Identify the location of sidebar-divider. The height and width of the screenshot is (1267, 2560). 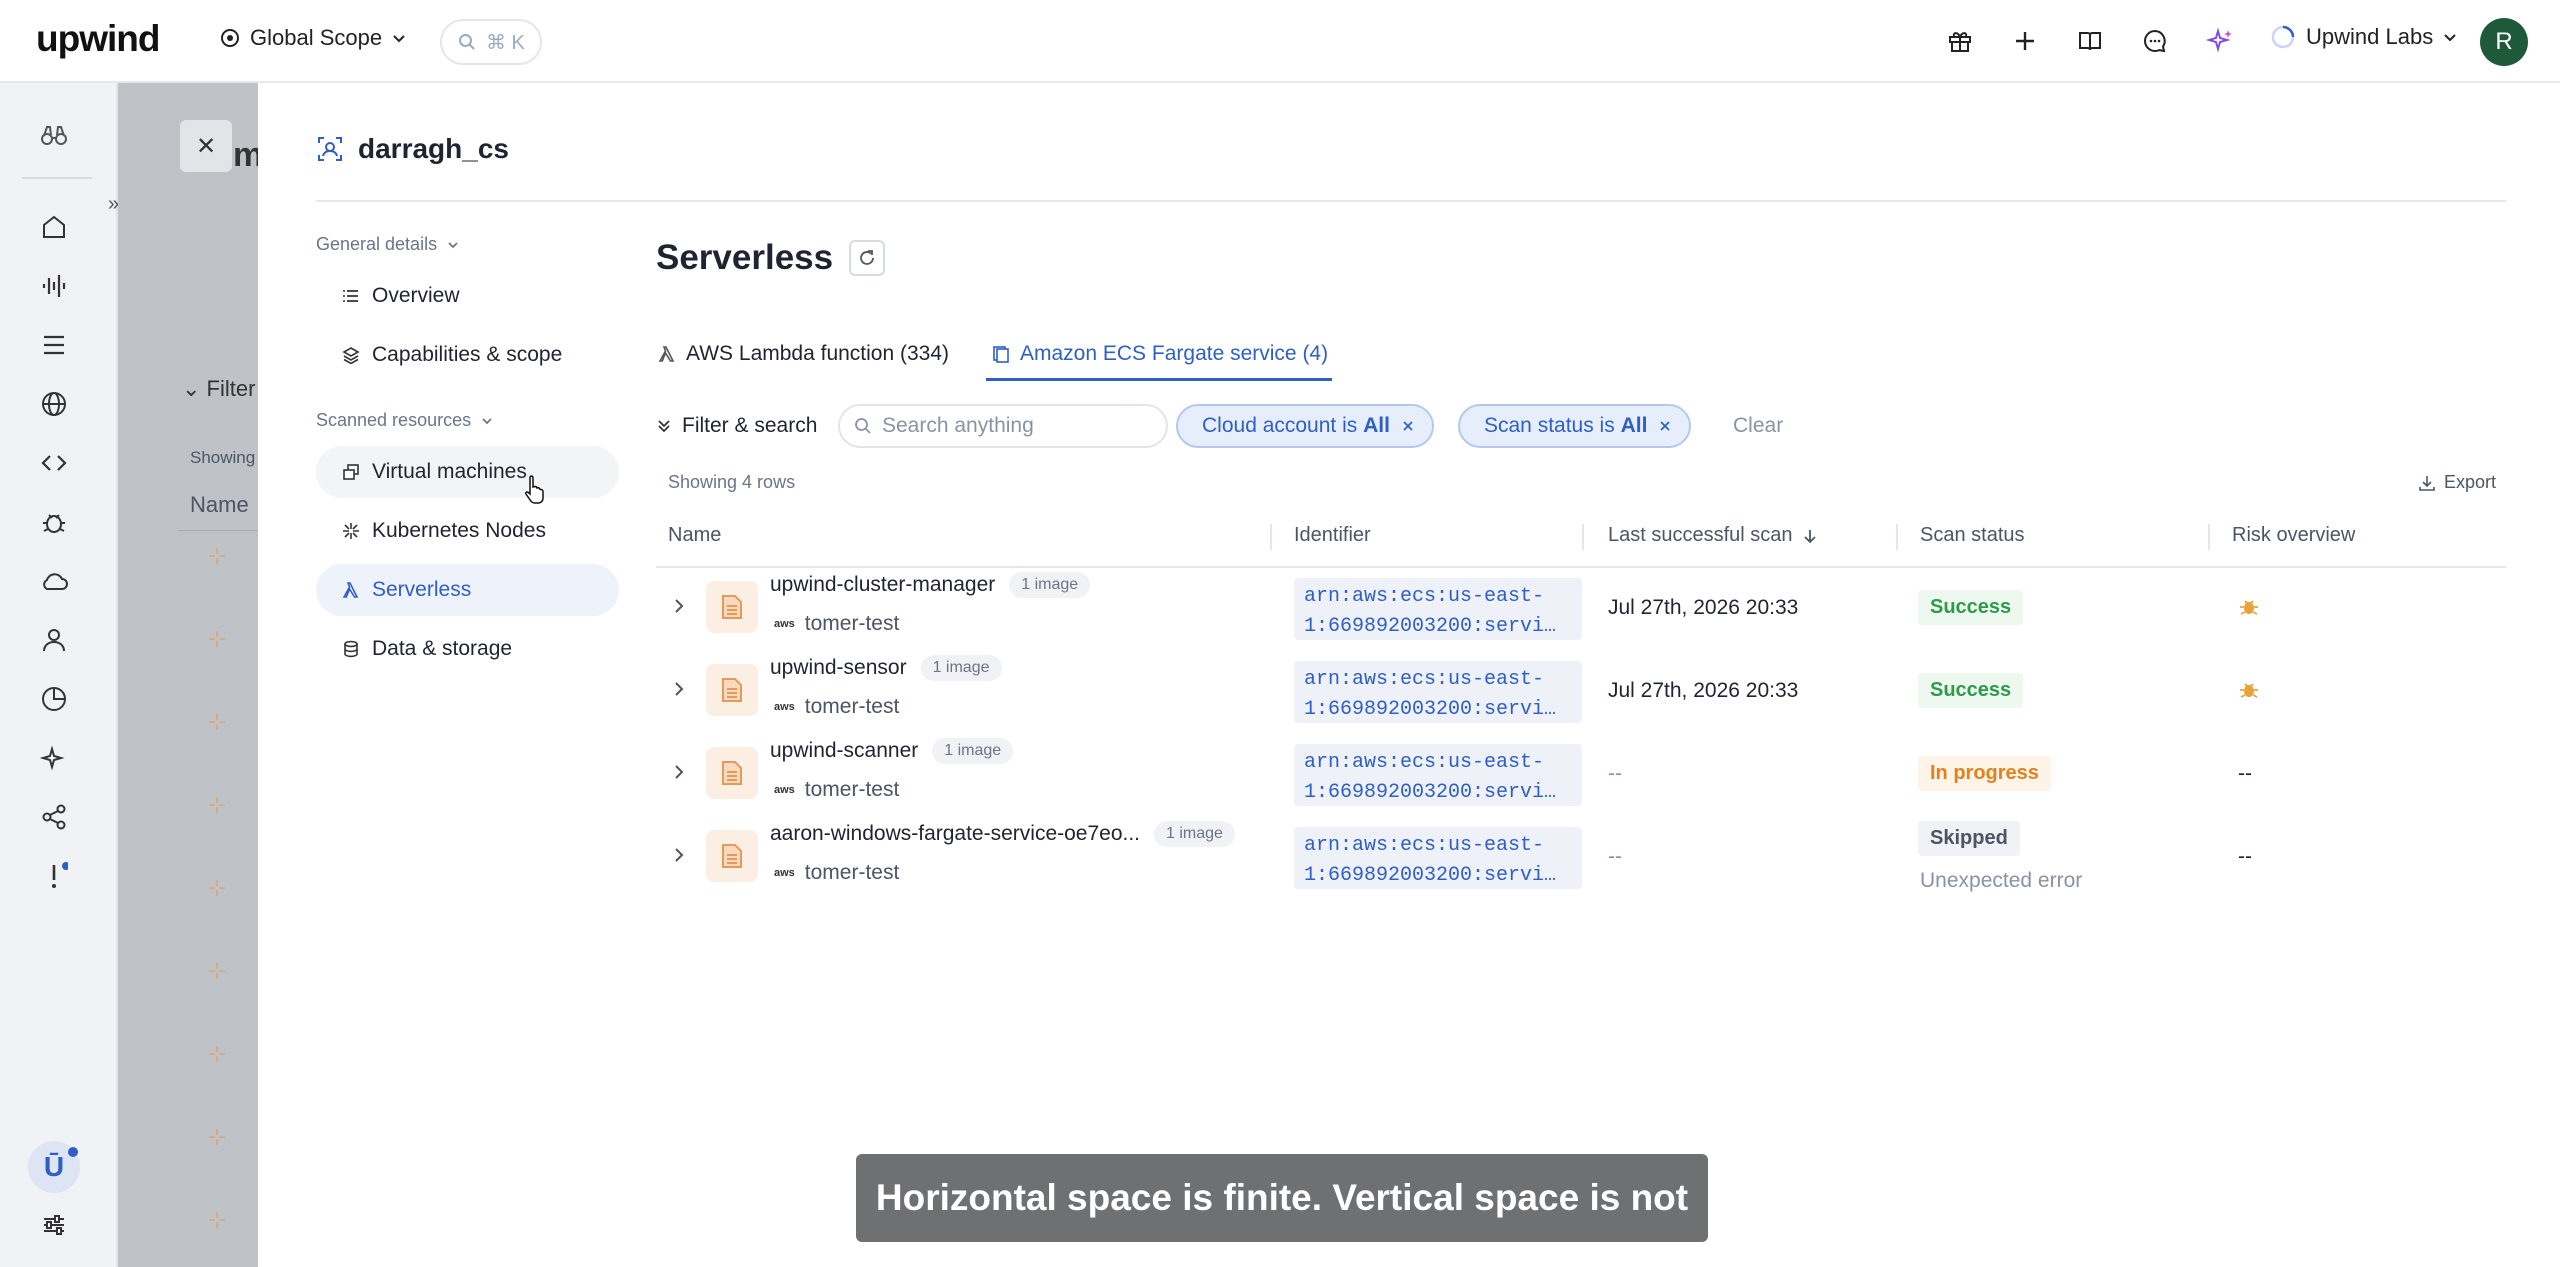
(57, 178).